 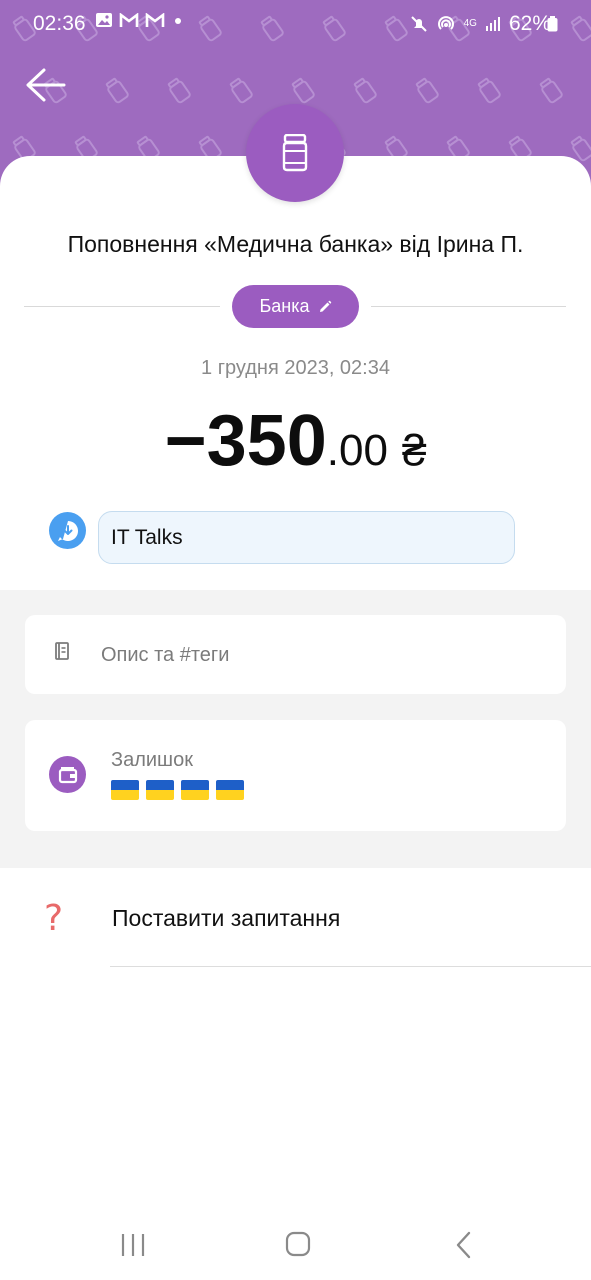 I want to click on ask-question-button: ? Поставити запитання, so click(x=295, y=923).